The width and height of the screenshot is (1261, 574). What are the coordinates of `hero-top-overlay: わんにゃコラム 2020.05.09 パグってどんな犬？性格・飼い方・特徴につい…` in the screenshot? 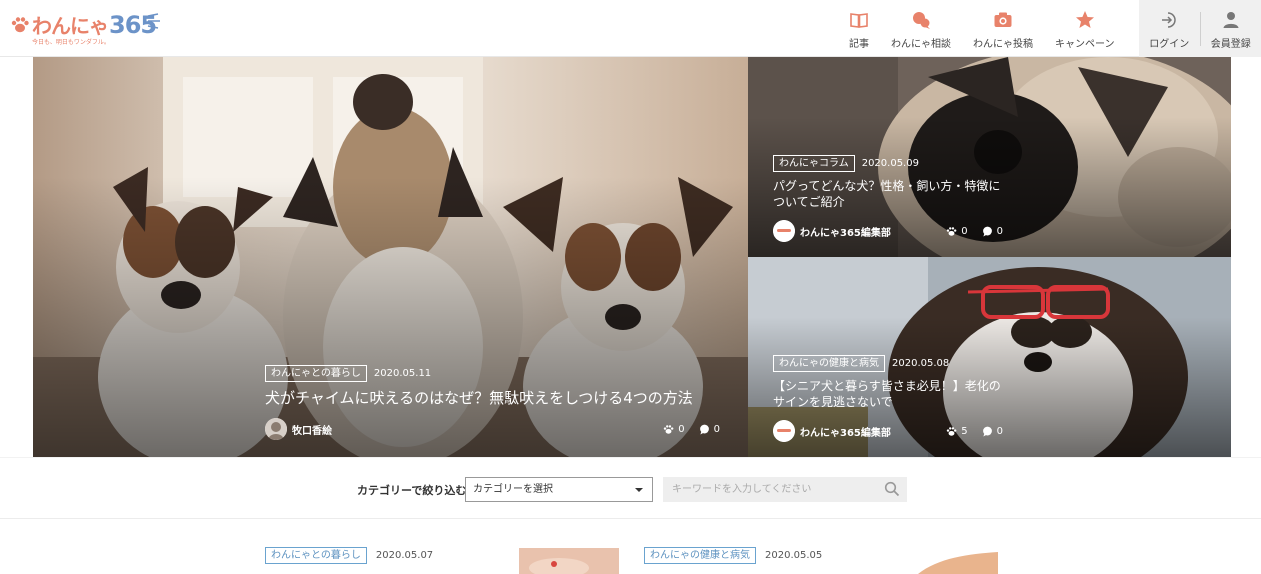 It's located at (888, 199).